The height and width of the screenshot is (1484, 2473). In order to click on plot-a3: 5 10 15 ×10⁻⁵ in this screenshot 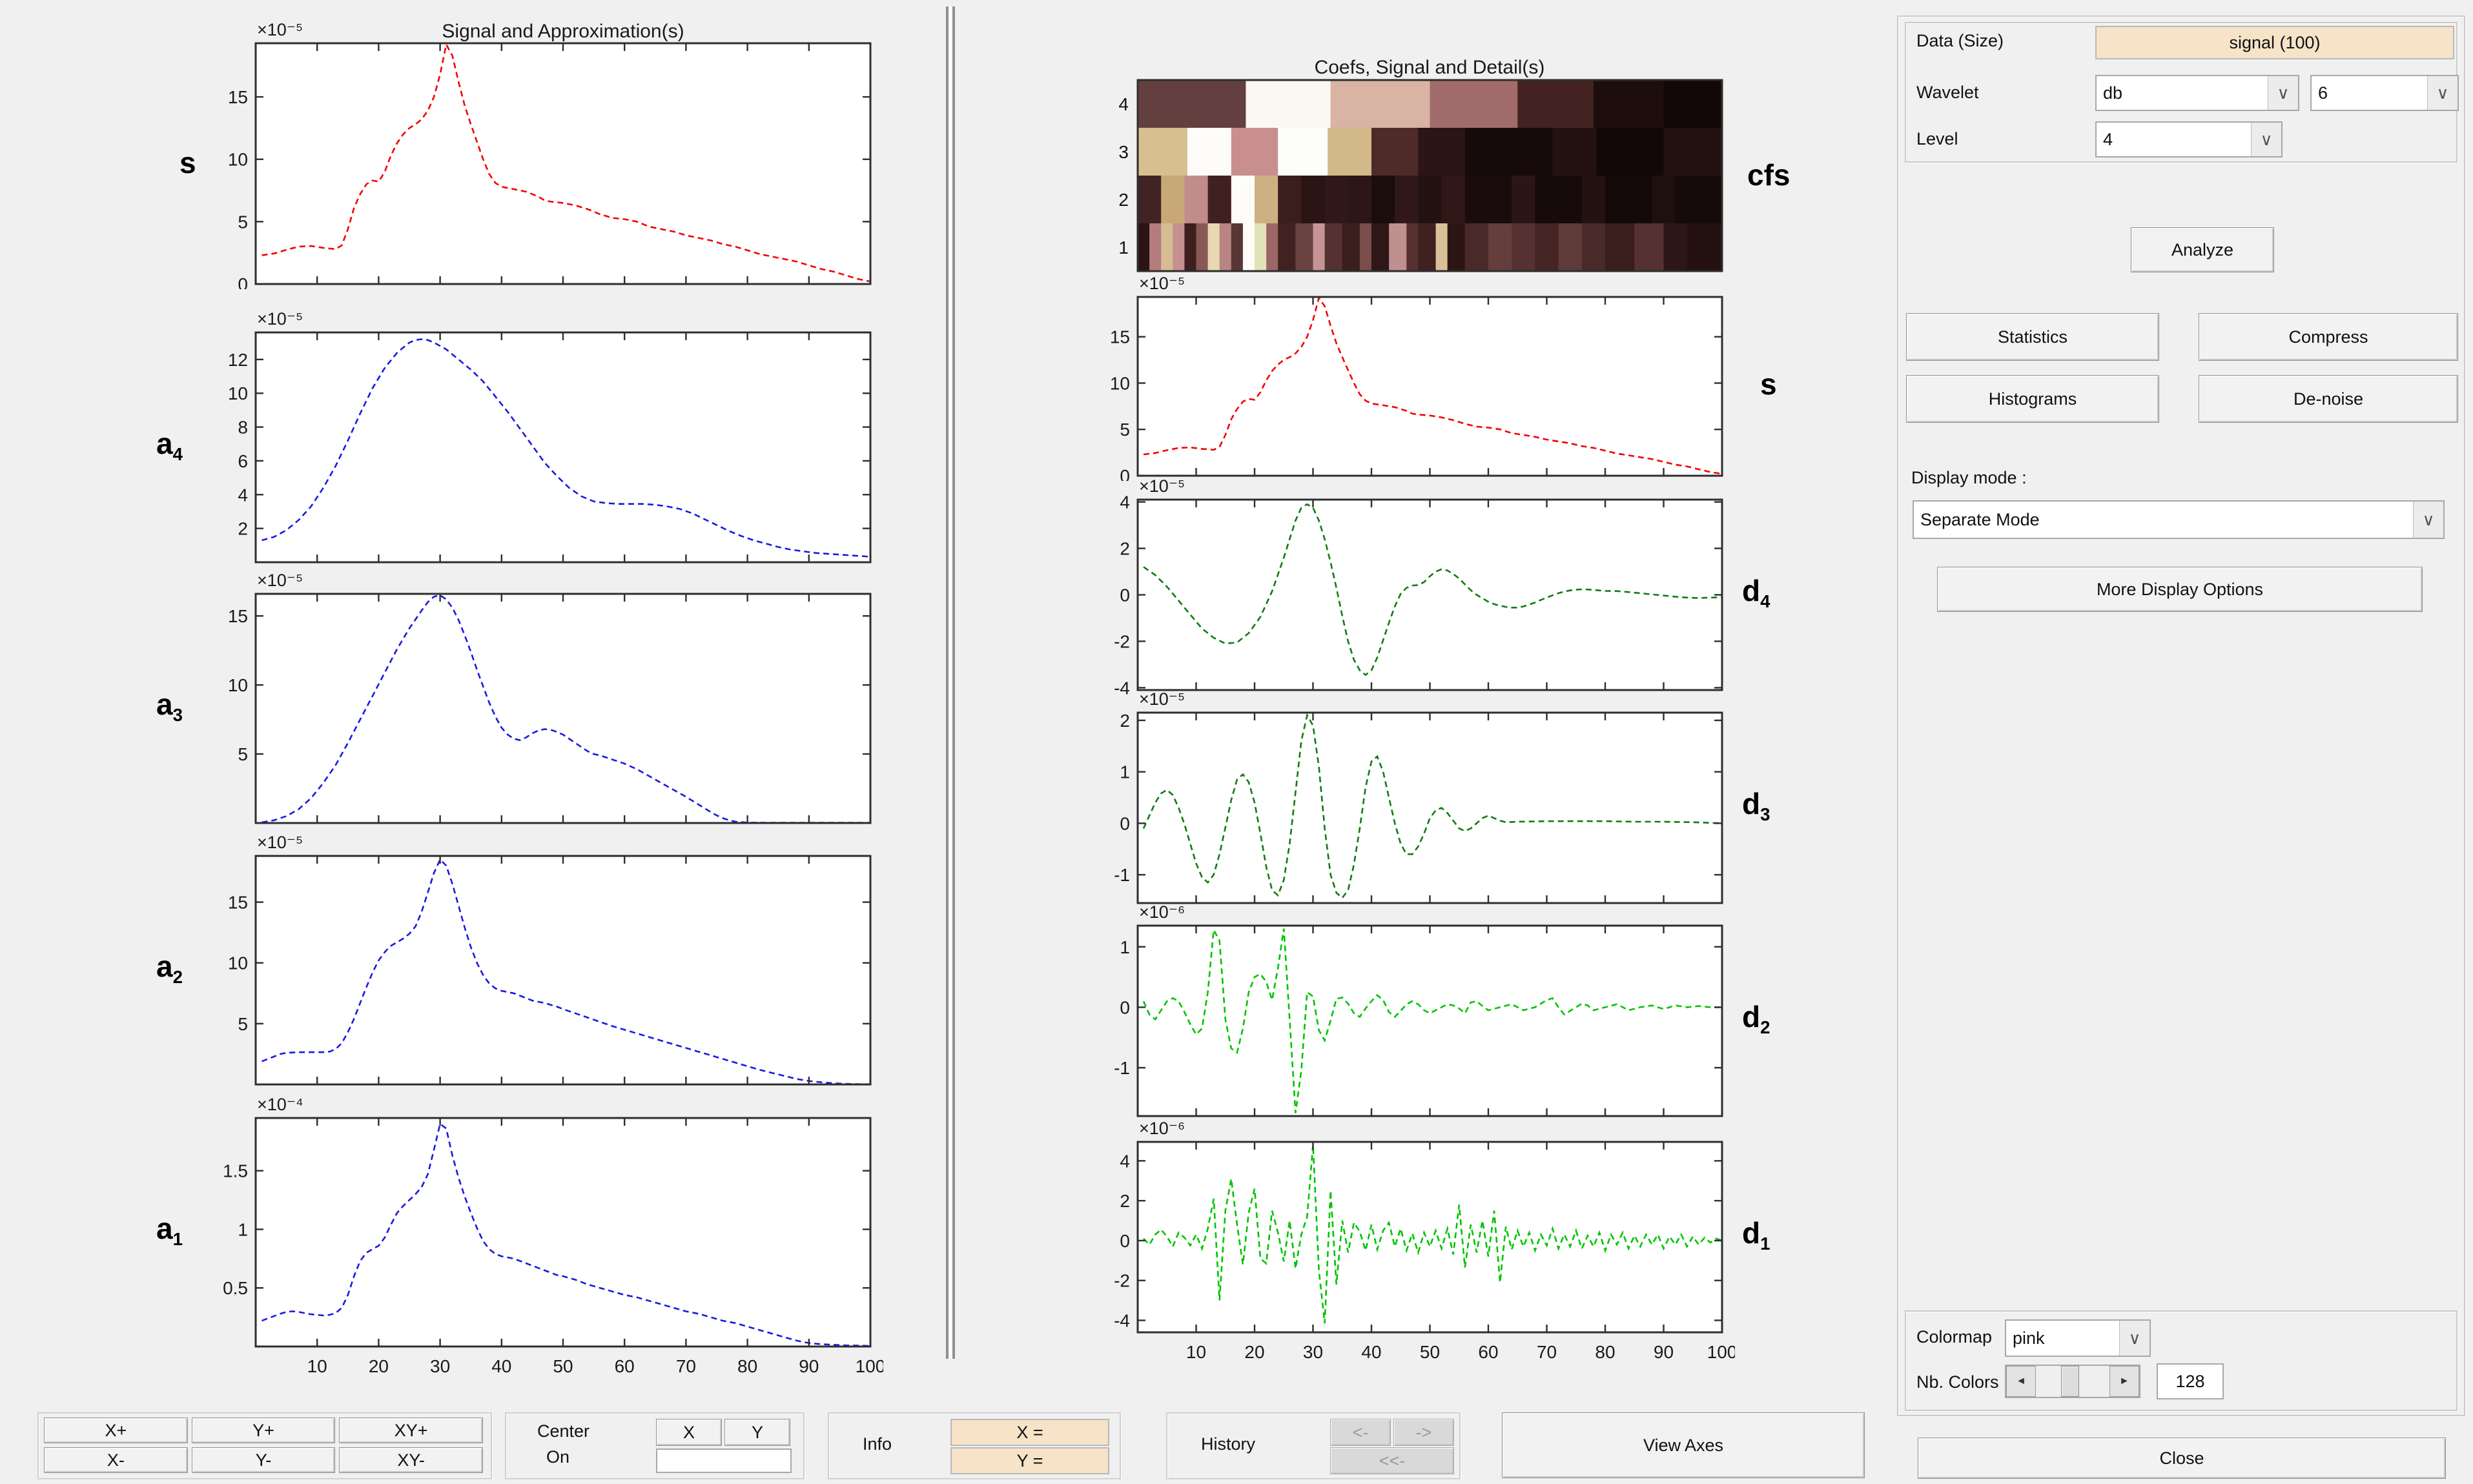, I will do `click(534, 696)`.